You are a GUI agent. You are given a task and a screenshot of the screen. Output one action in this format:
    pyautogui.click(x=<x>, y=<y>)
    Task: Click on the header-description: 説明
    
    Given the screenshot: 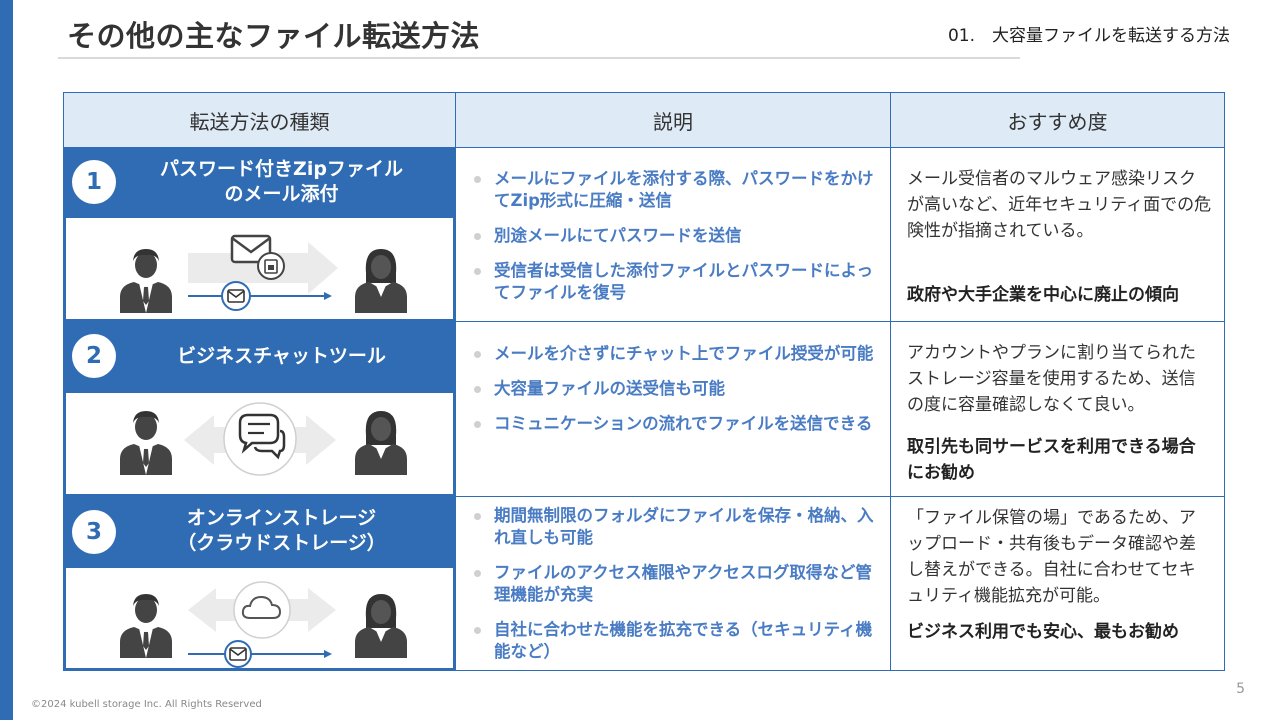 What is the action you would take?
    pyautogui.click(x=672, y=120)
    